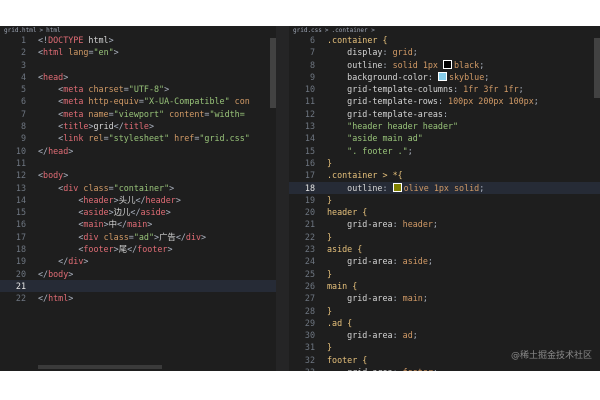 The height and width of the screenshot is (400, 600). What do you see at coordinates (138, 89) in the screenshot?
I see `code-line: 5 <meta charset="UTF-8">` at bounding box center [138, 89].